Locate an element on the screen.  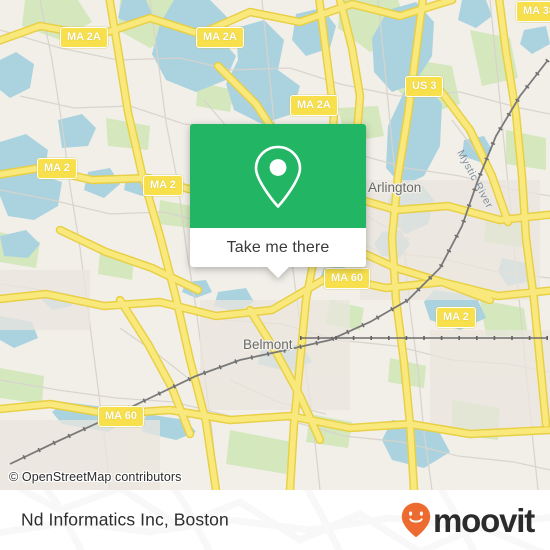
callout-action-label: Take me there is located at coordinates (278, 247).